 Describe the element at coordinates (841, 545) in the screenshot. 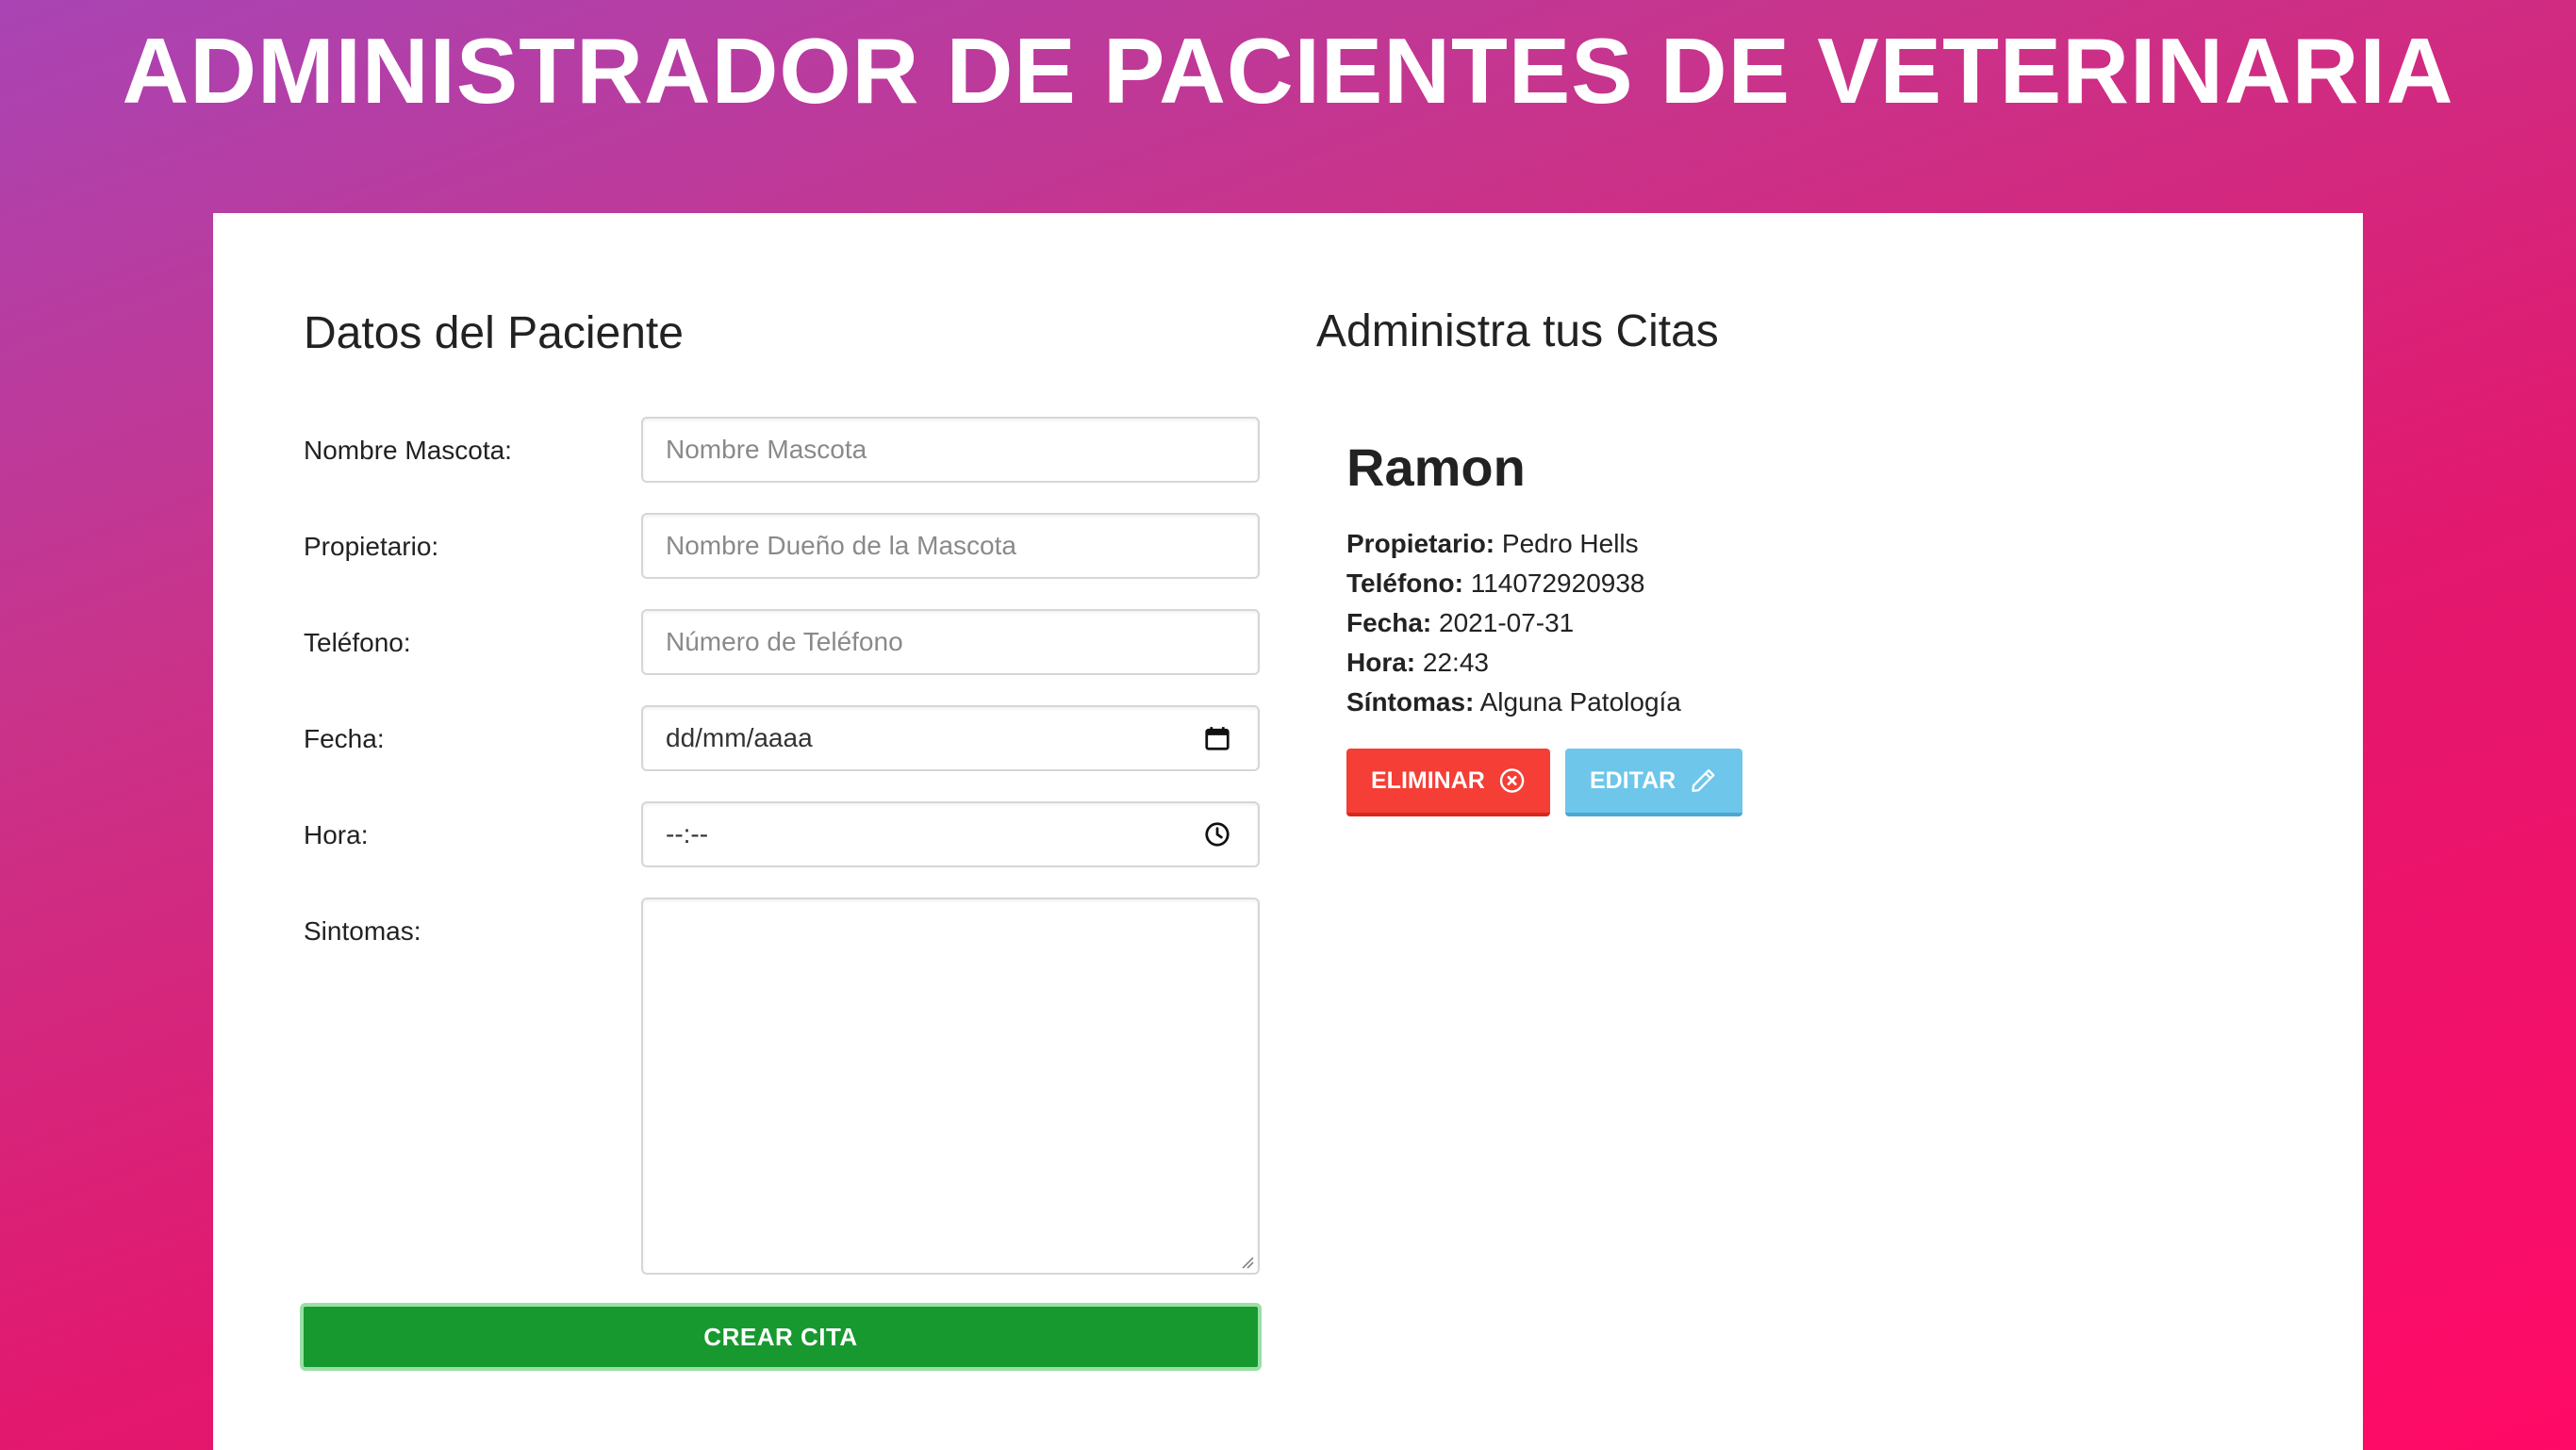

I see `owner-placeholder: Nombre Dueño de la Mascota` at that location.